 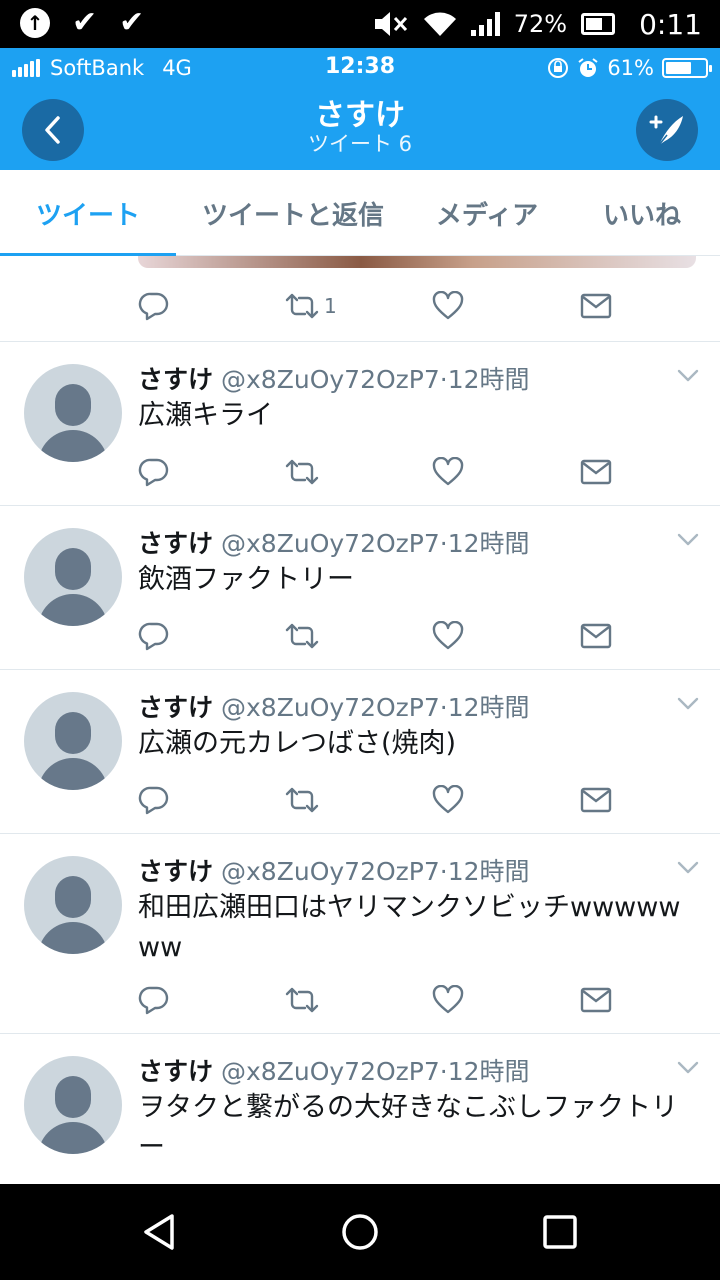 What do you see at coordinates (560, 1232) in the screenshot?
I see `recents-square-icon` at bounding box center [560, 1232].